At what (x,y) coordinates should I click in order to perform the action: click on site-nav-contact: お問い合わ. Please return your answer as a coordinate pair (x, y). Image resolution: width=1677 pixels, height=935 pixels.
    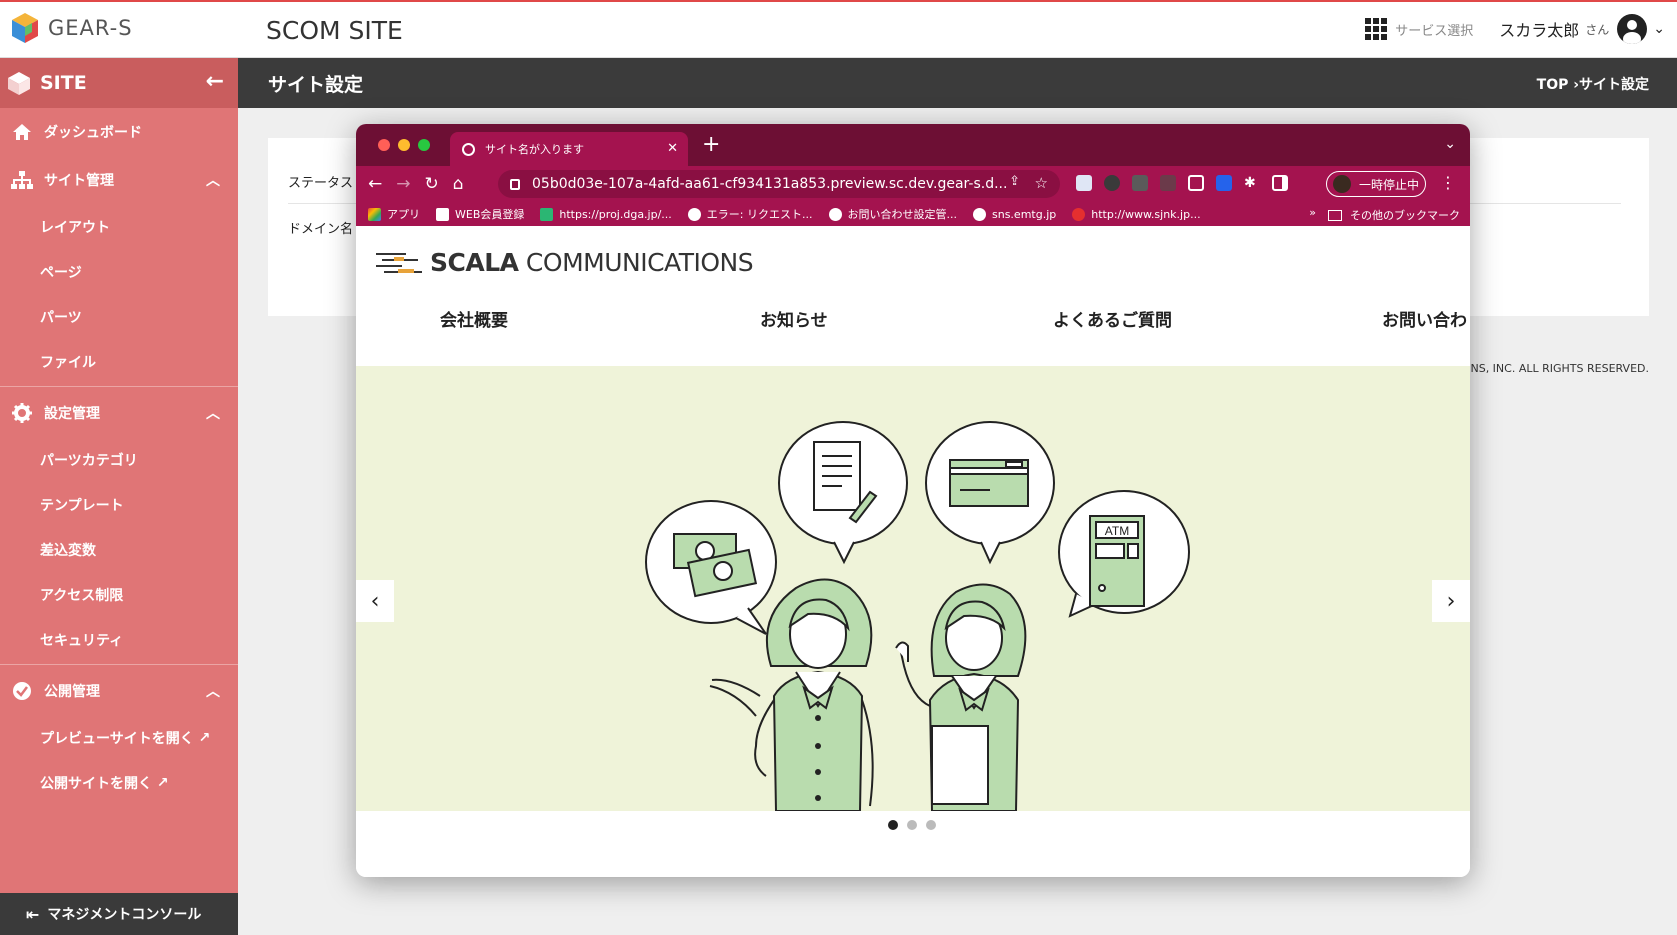
    Looking at the image, I should click on (1424, 318).